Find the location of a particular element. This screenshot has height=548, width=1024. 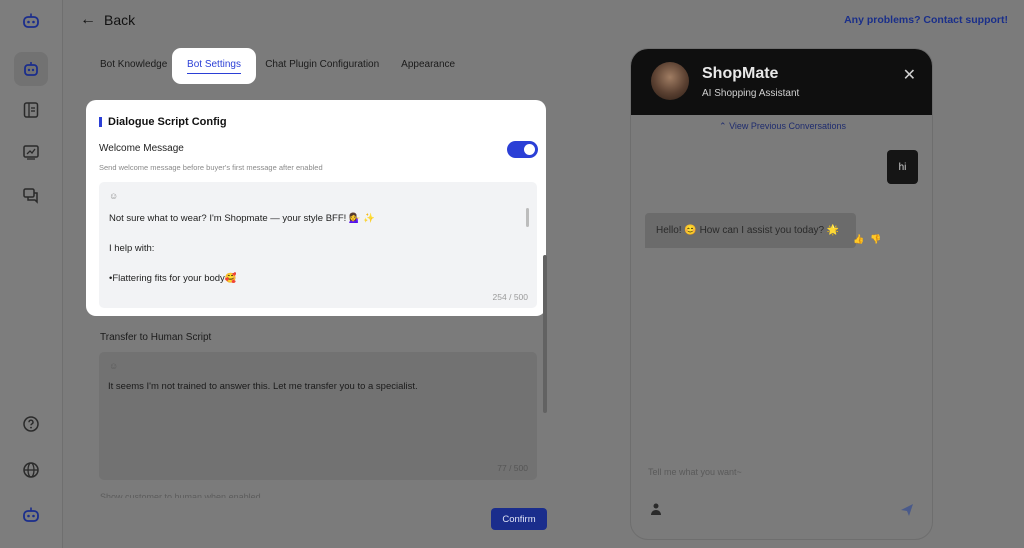

globe-icon is located at coordinates (31, 470).